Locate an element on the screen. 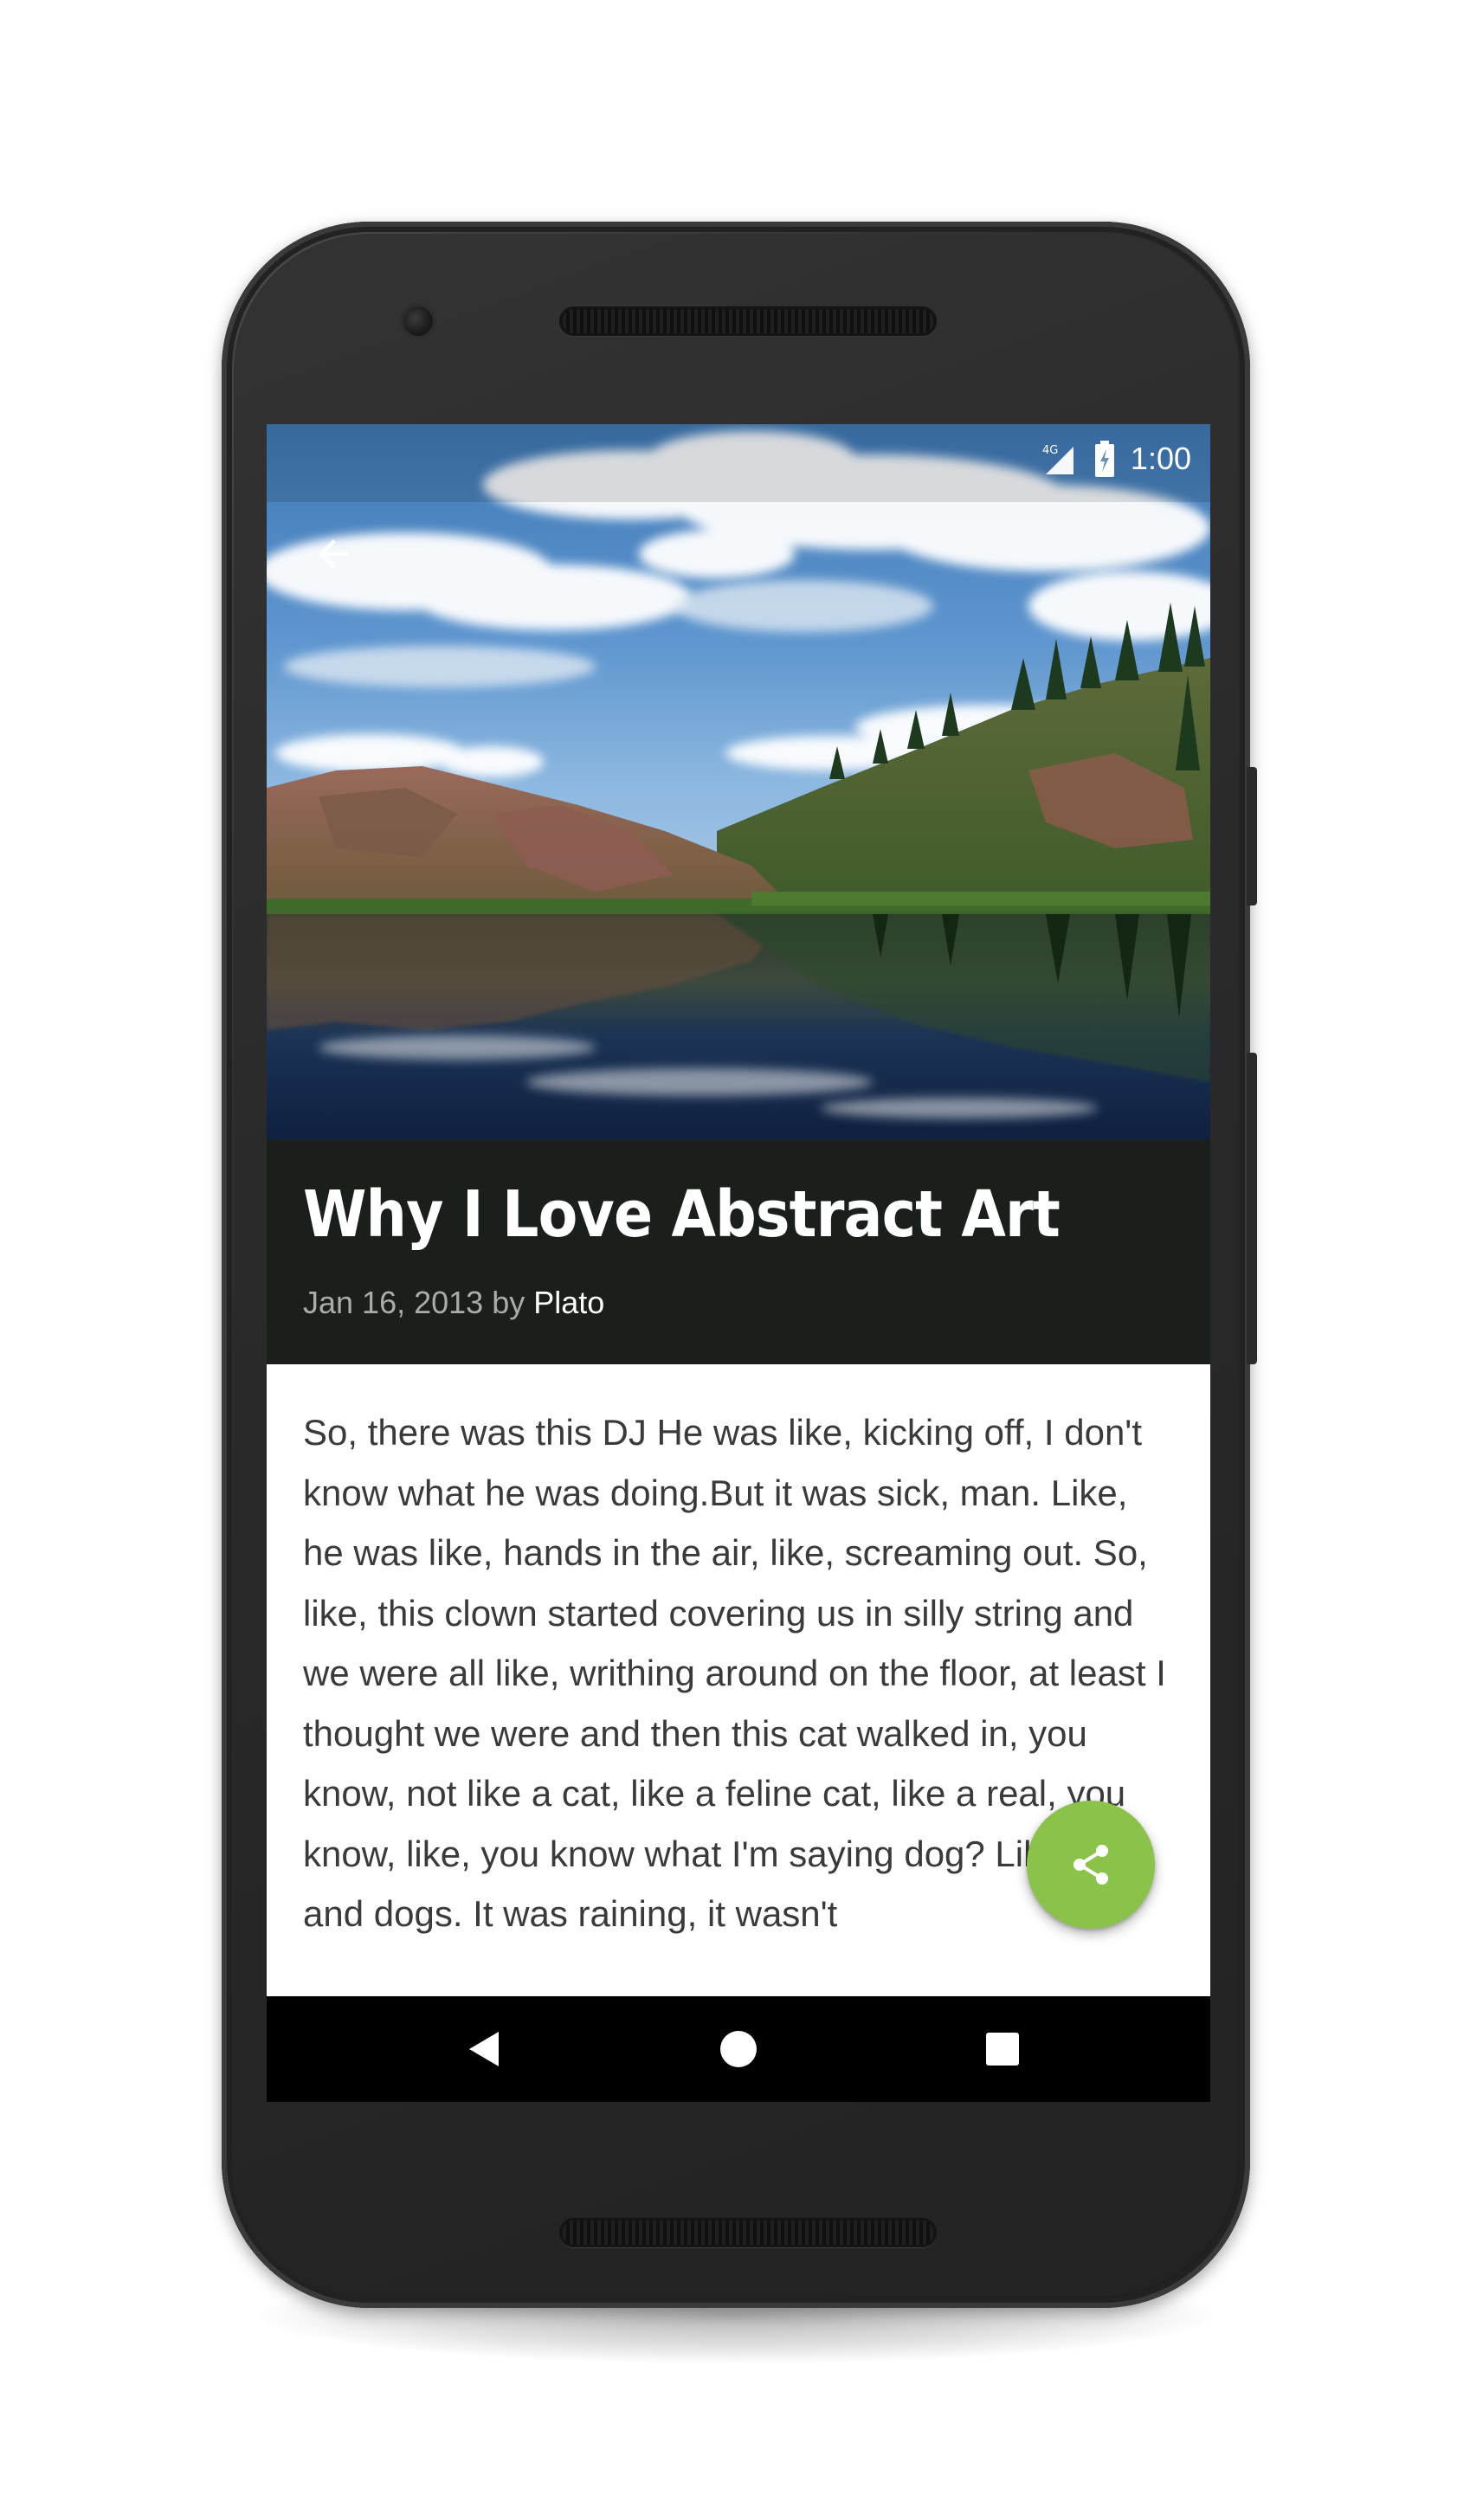 This screenshot has height=2520, width=1470. nav-back-icon is located at coordinates (484, 2049).